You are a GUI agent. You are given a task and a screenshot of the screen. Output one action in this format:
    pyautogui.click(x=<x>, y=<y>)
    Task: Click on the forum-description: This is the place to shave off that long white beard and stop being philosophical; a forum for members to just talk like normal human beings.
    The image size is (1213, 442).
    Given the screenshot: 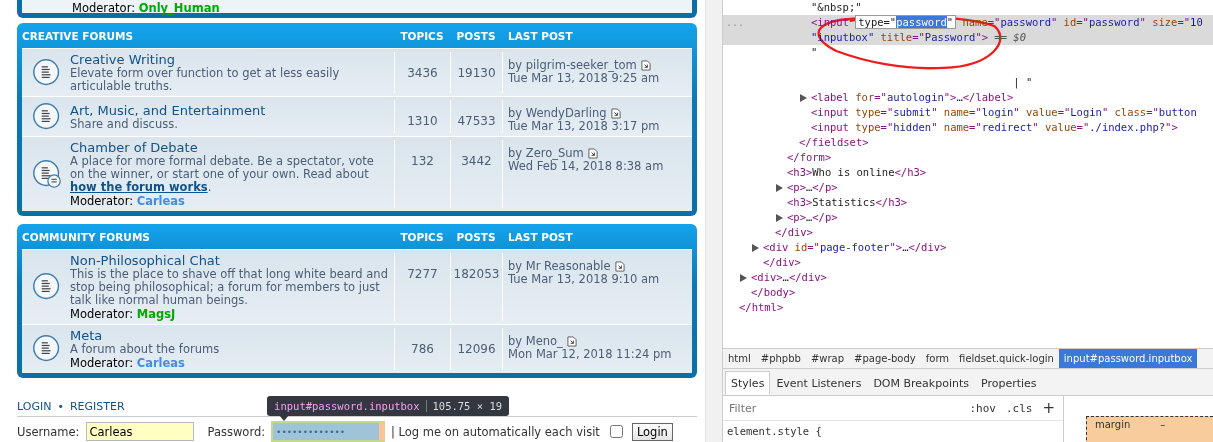 What is the action you would take?
    pyautogui.click(x=229, y=287)
    